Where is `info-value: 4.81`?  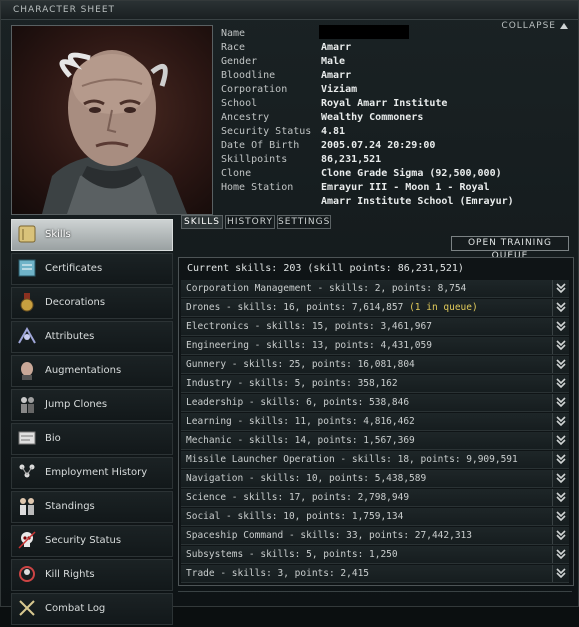 info-value: 4.81 is located at coordinates (333, 131).